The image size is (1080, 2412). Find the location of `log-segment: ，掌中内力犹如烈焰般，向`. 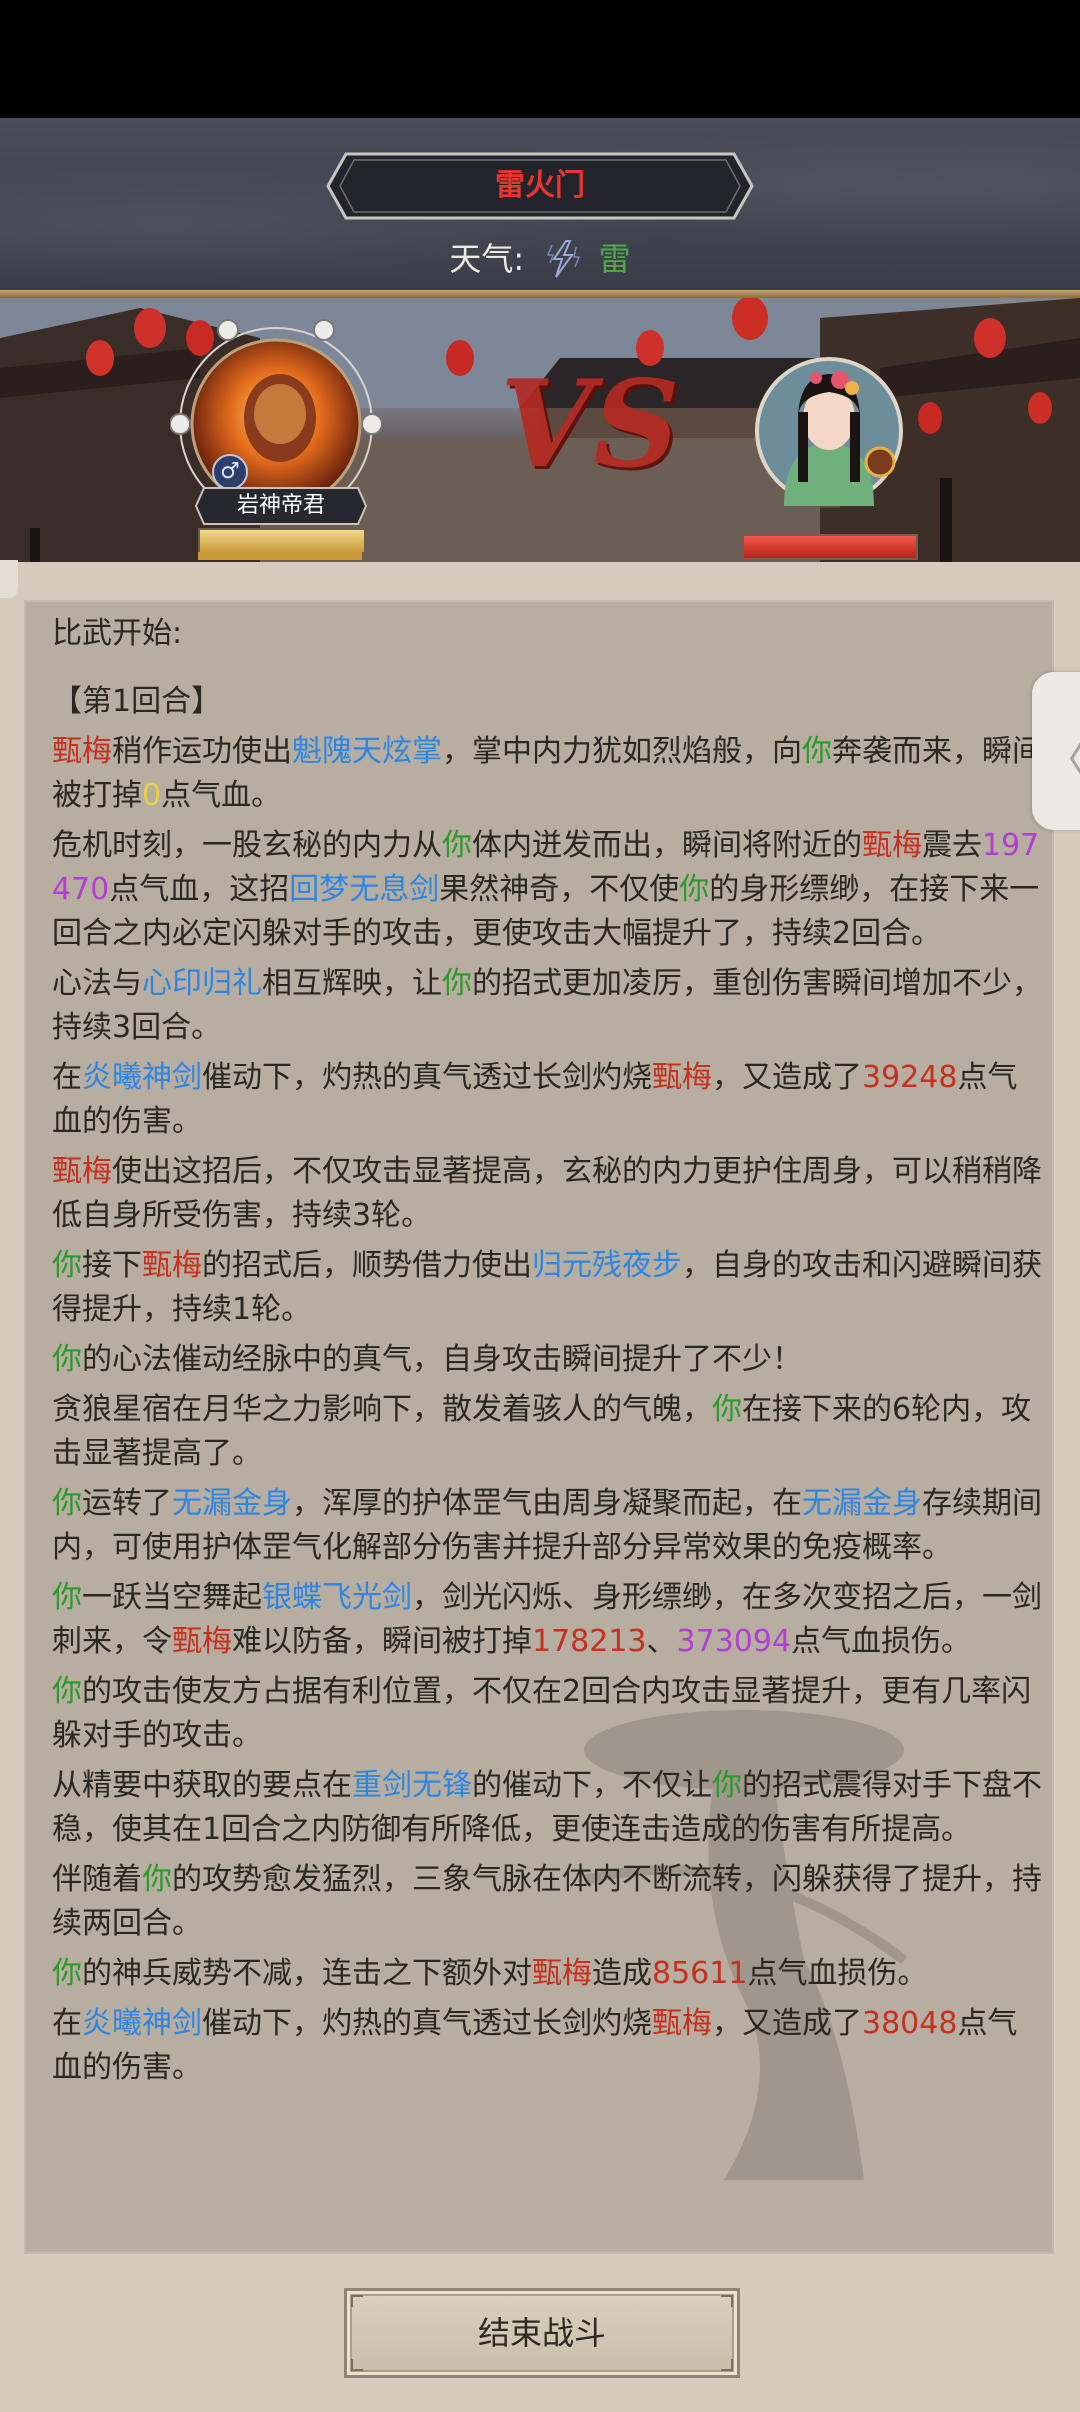

log-segment: ，掌中内力犹如烈焰般，向 is located at coordinates (622, 751).